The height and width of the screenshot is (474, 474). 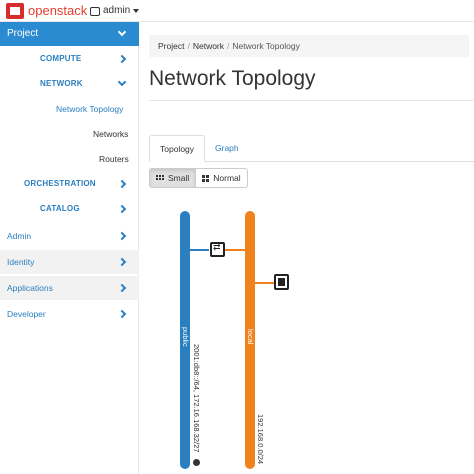 What do you see at coordinates (260, 439) in the screenshot?
I see `network-cidr: 192.168.0.0/24` at bounding box center [260, 439].